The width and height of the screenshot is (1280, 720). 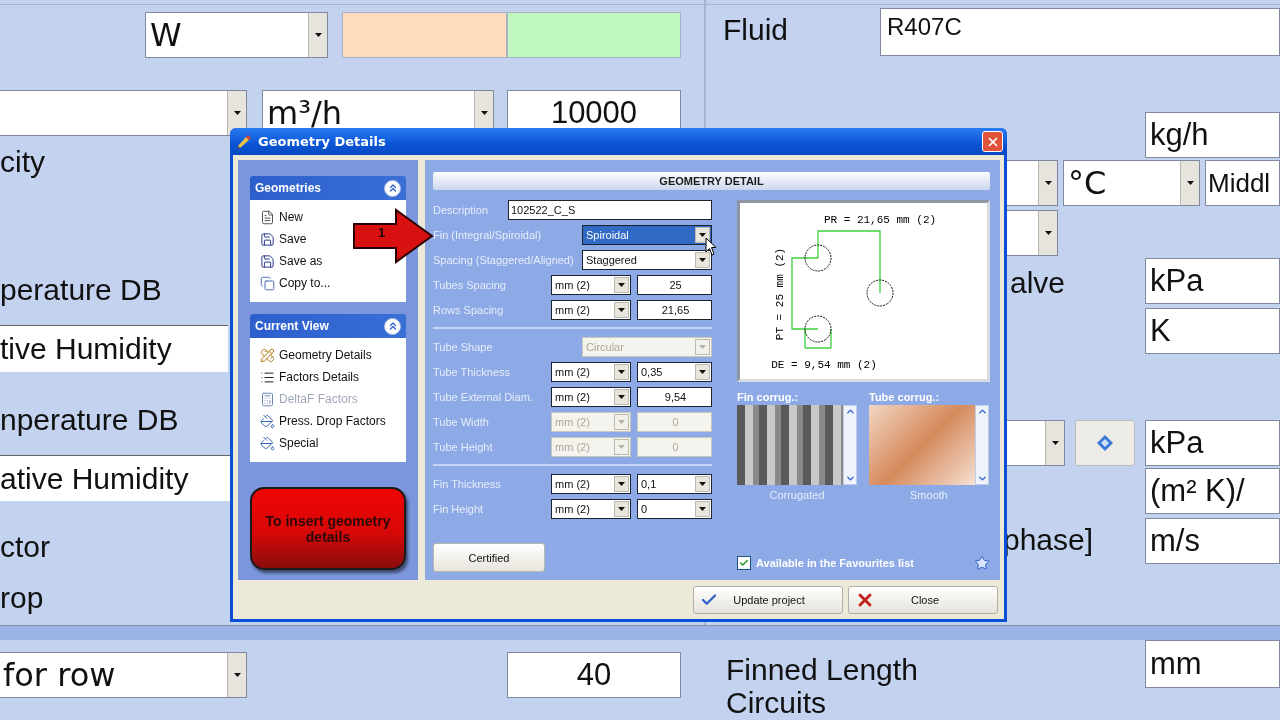 I want to click on field-label: Fin Height, so click(x=459, y=509).